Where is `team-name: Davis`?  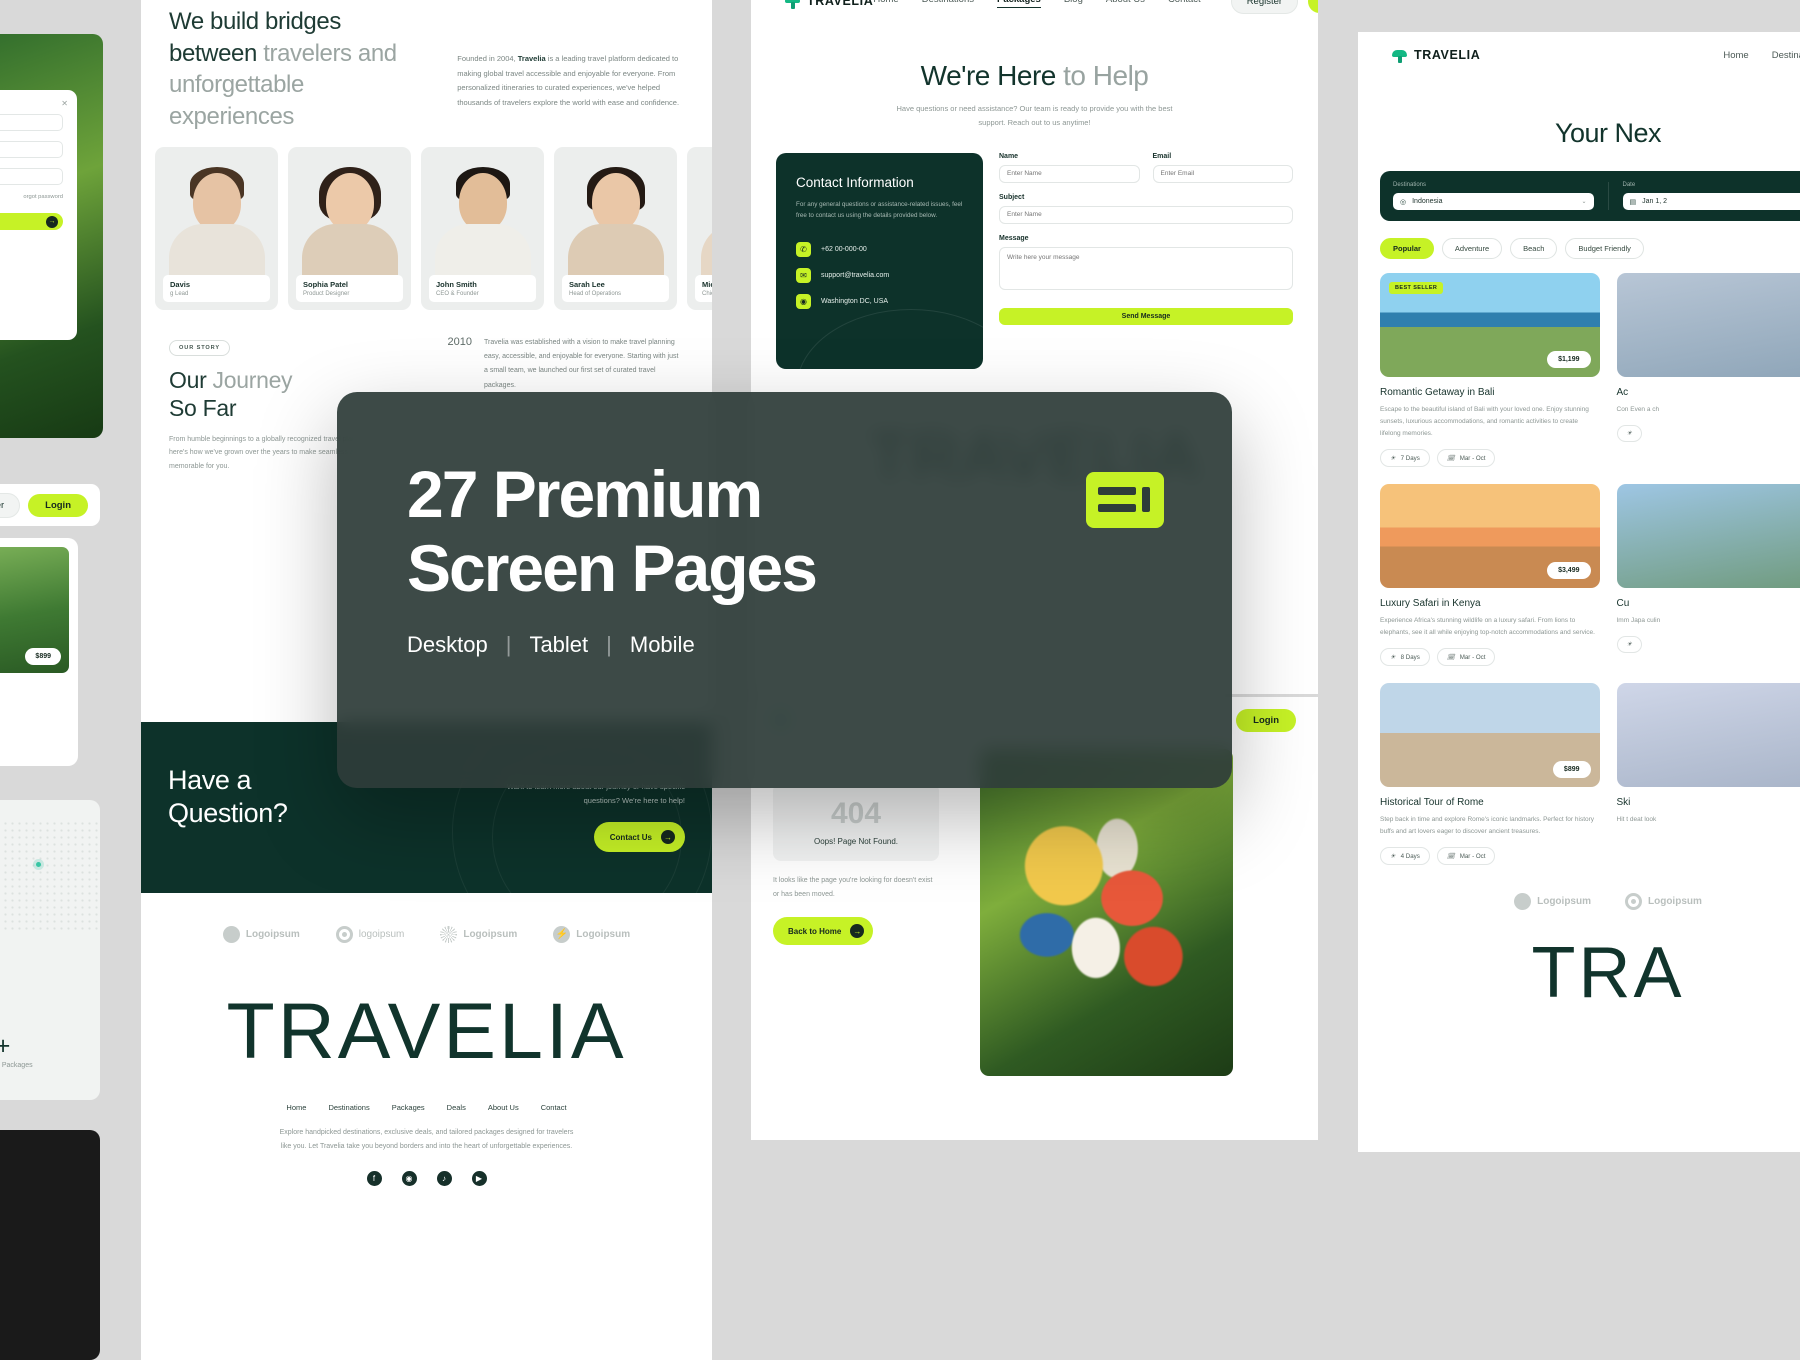
team-name: Davis is located at coordinates (180, 284).